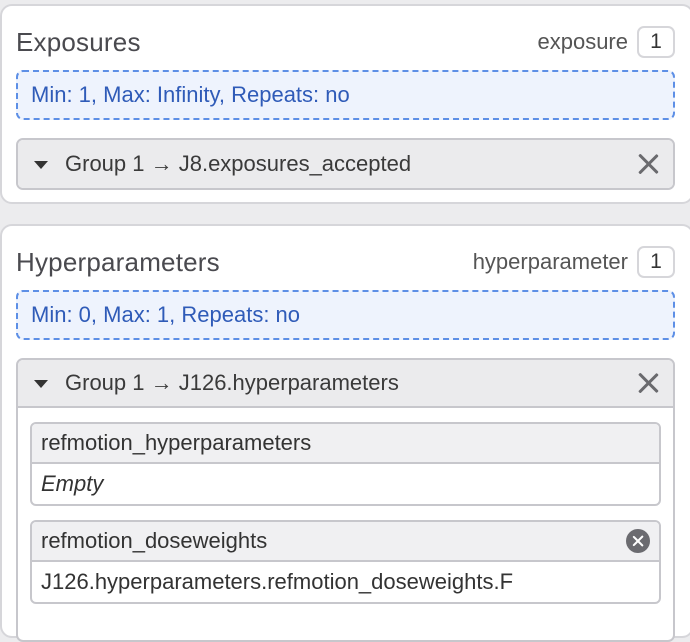 This screenshot has height=642, width=690. I want to click on slot-name: refmotion_doseweights, so click(154, 540).